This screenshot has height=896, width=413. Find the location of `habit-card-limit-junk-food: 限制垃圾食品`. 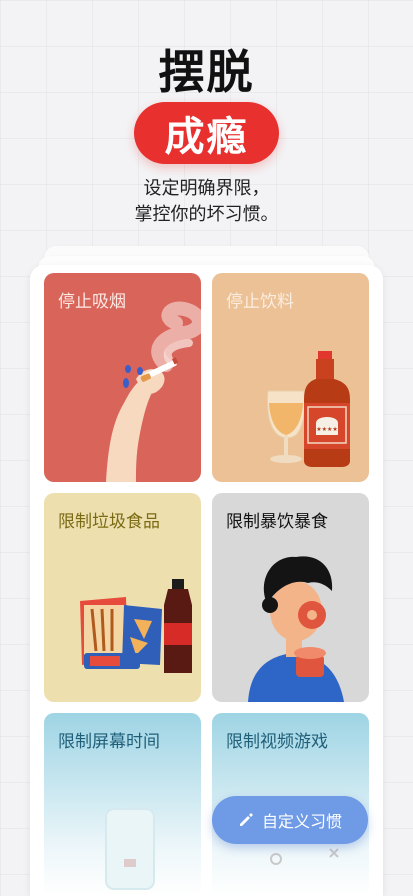

habit-card-limit-junk-food: 限制垃圾食品 is located at coordinates (122, 597).